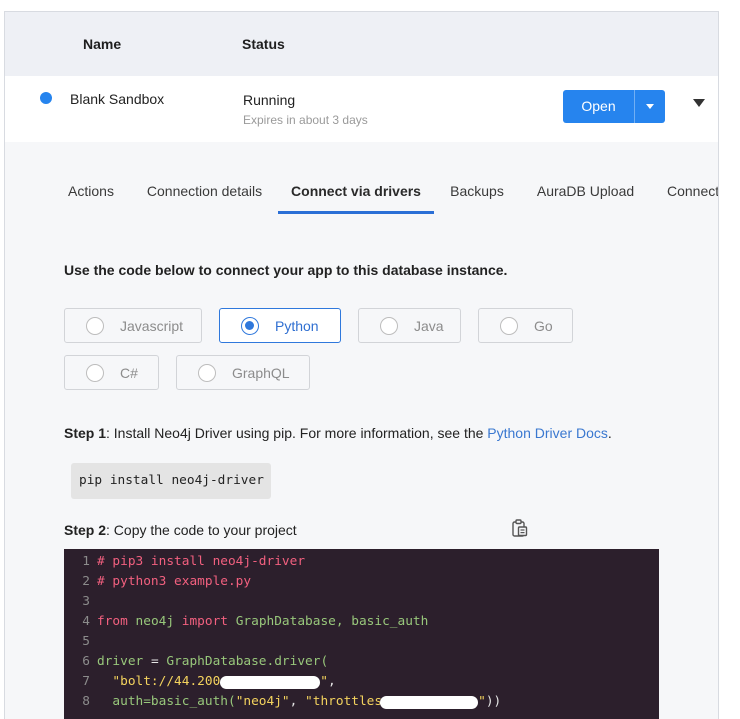  What do you see at coordinates (361, 602) in the screenshot?
I see `code-line: 3` at bounding box center [361, 602].